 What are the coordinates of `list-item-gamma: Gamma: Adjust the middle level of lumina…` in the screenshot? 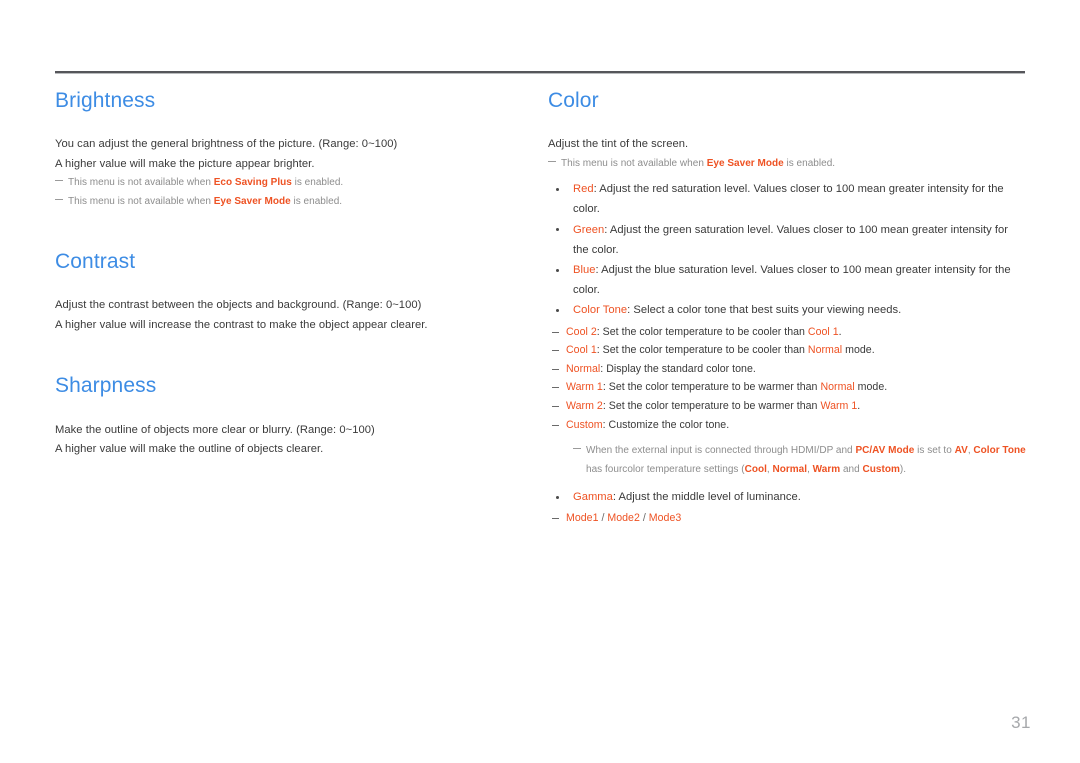 It's located at (787, 497).